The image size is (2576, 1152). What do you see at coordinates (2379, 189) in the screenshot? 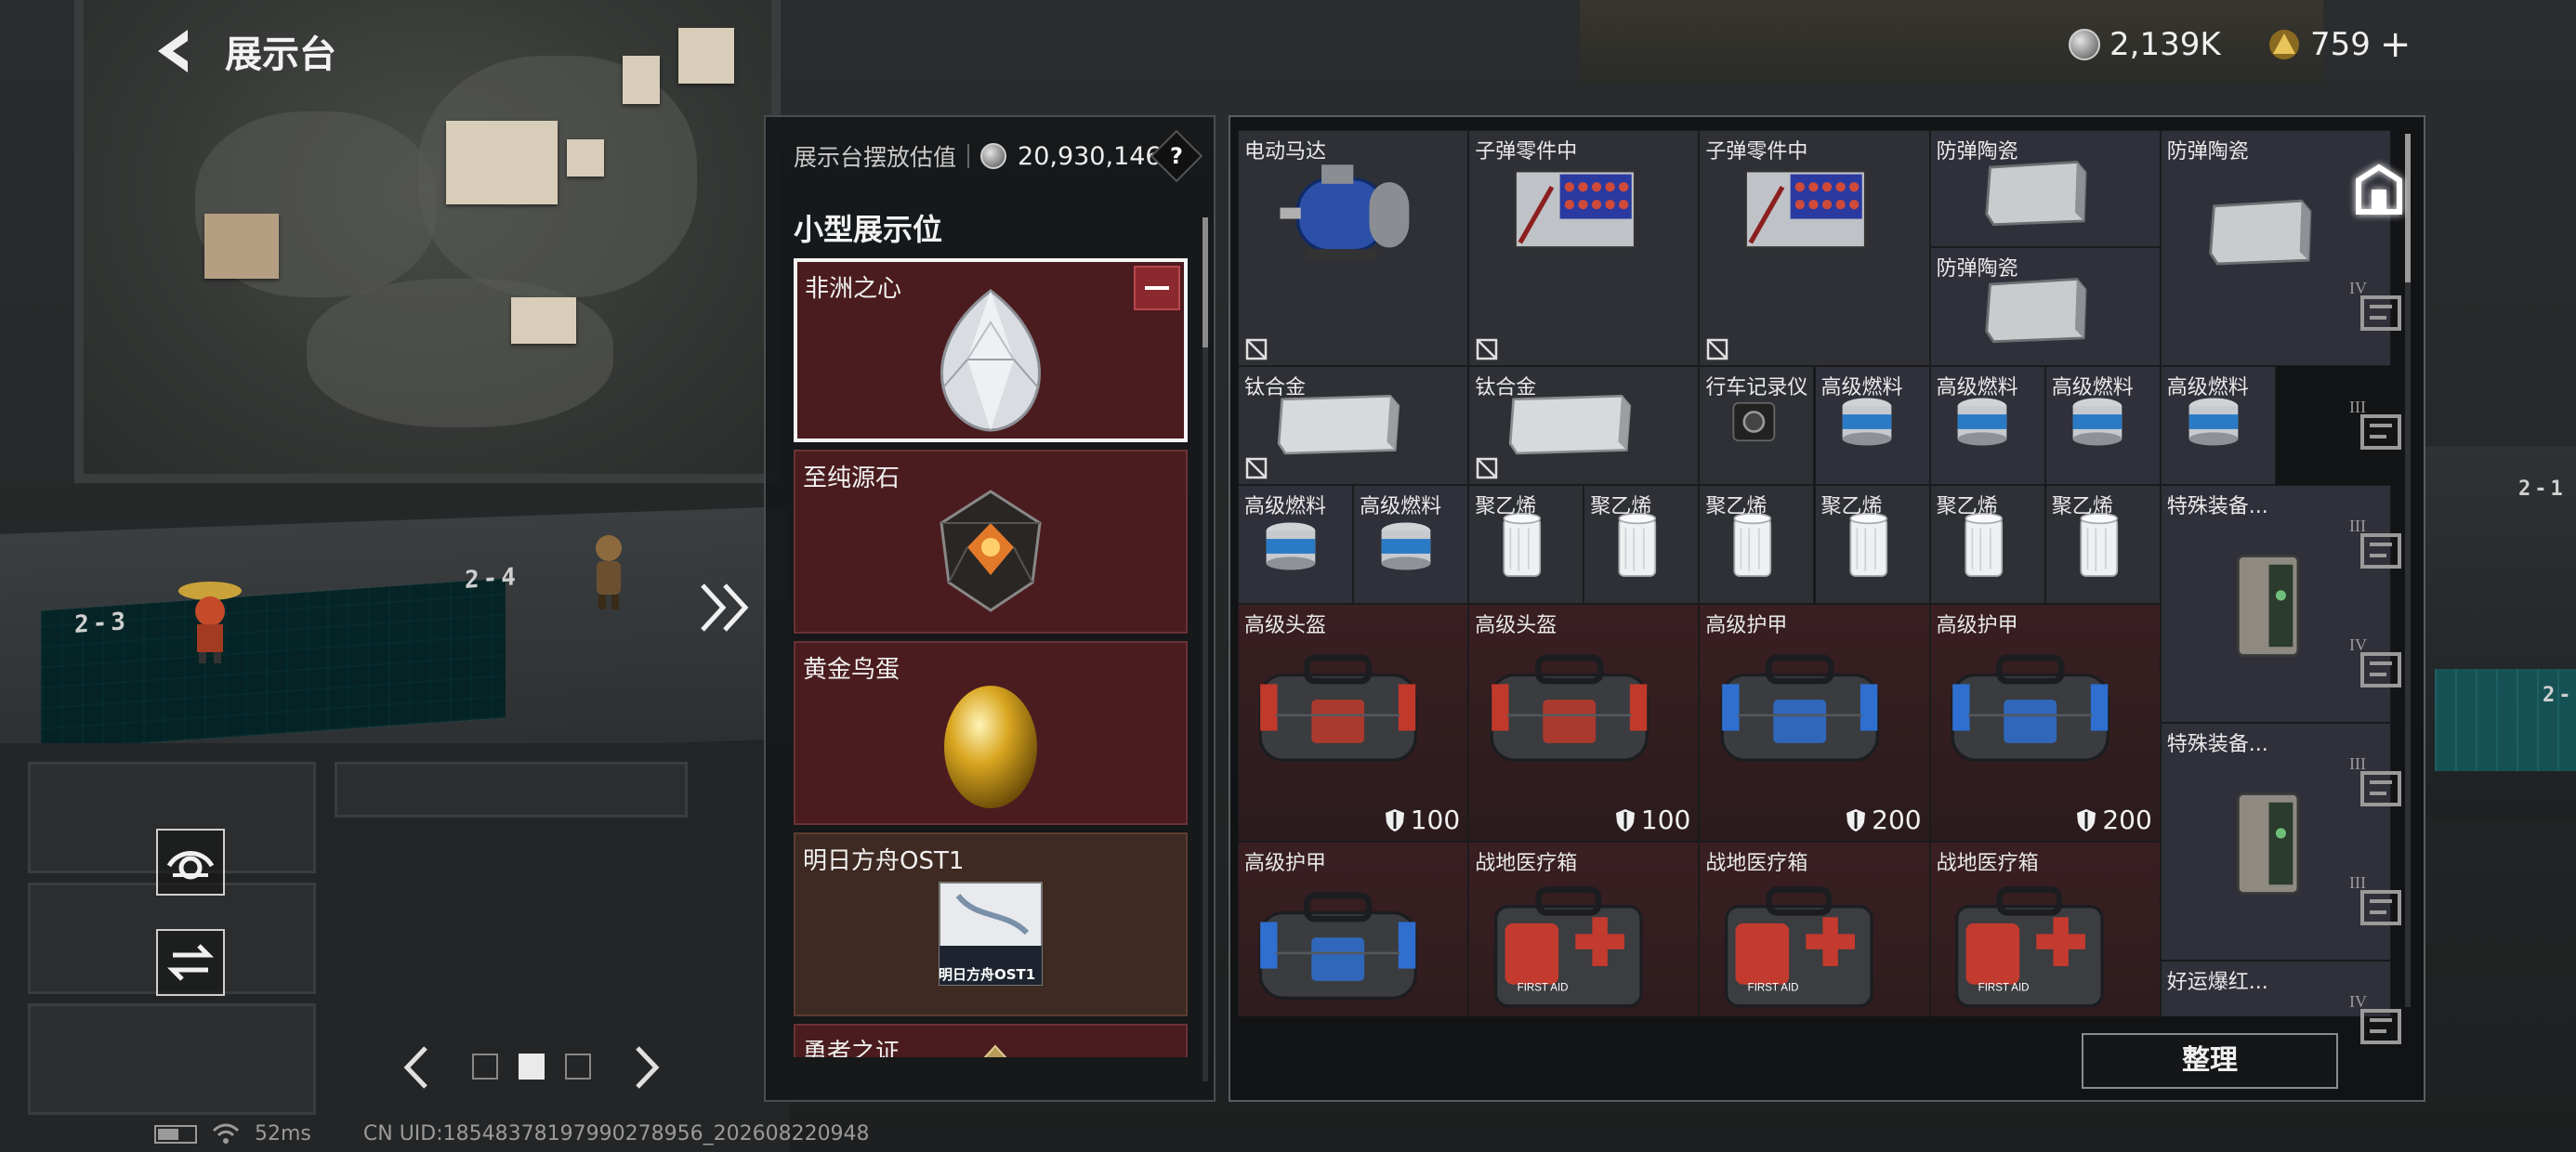
I see `category-tab` at bounding box center [2379, 189].